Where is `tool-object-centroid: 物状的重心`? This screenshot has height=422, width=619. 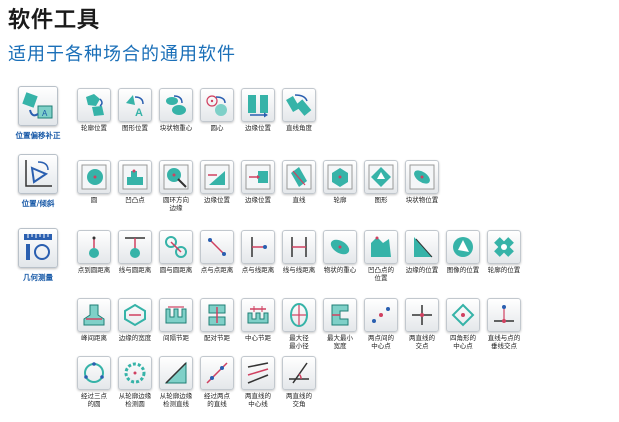 tool-object-centroid: 物状的重心 is located at coordinates (340, 252).